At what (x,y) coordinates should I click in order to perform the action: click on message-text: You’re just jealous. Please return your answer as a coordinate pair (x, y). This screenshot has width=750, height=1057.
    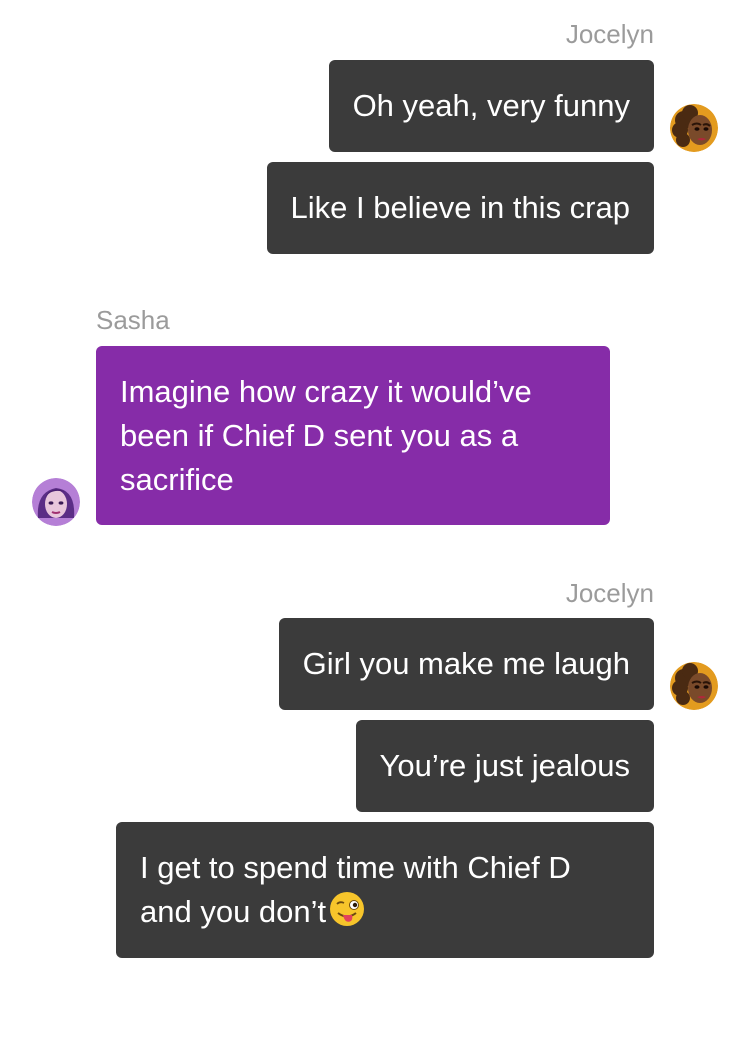
    Looking at the image, I should click on (504, 765).